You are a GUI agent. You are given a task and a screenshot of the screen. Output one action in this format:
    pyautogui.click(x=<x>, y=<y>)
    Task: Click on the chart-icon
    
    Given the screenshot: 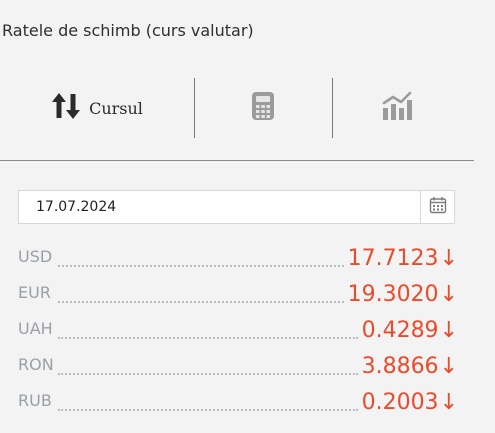 What is the action you would take?
    pyautogui.click(x=397, y=108)
    